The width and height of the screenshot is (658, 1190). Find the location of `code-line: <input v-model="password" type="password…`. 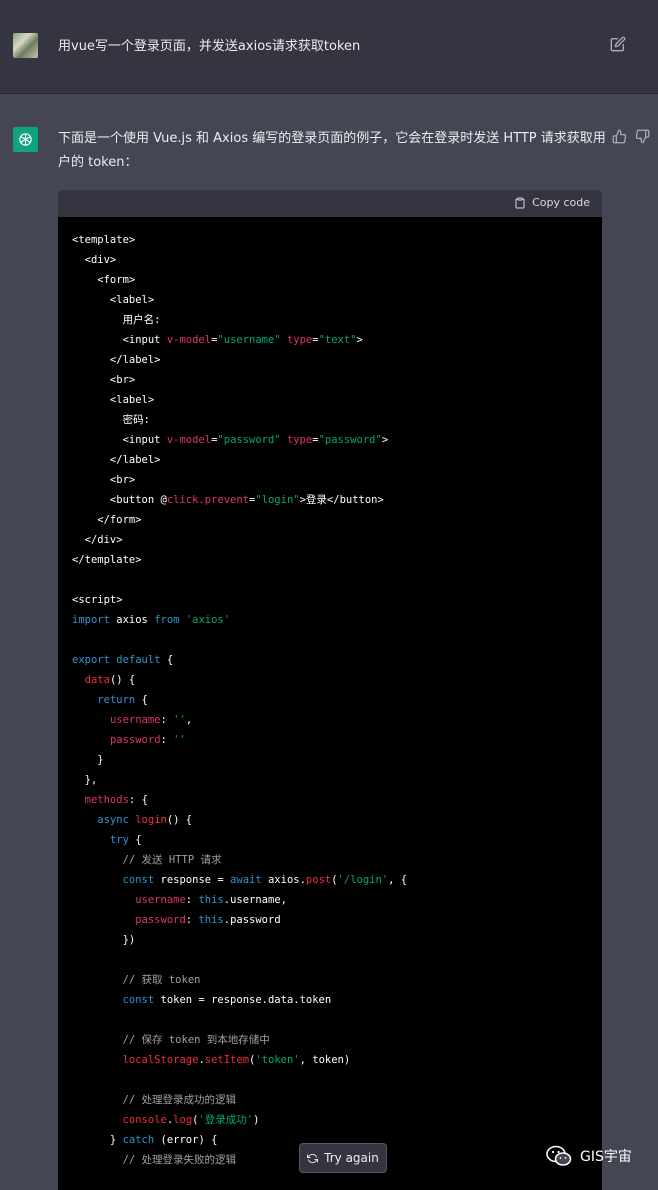

code-line: <input v-model="password" type="password… is located at coordinates (337, 440).